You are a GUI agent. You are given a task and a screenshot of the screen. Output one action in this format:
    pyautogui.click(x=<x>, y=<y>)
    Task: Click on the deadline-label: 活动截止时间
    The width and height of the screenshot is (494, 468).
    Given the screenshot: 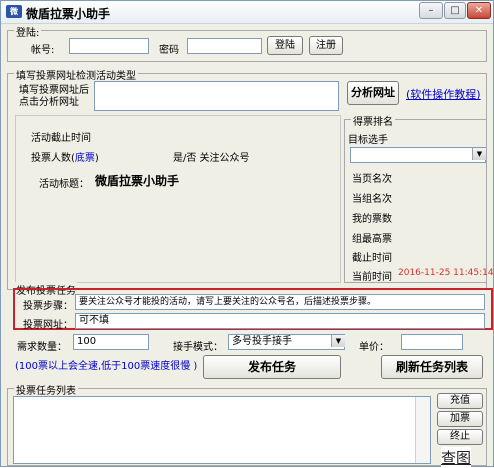 What is the action you would take?
    pyautogui.click(x=61, y=138)
    